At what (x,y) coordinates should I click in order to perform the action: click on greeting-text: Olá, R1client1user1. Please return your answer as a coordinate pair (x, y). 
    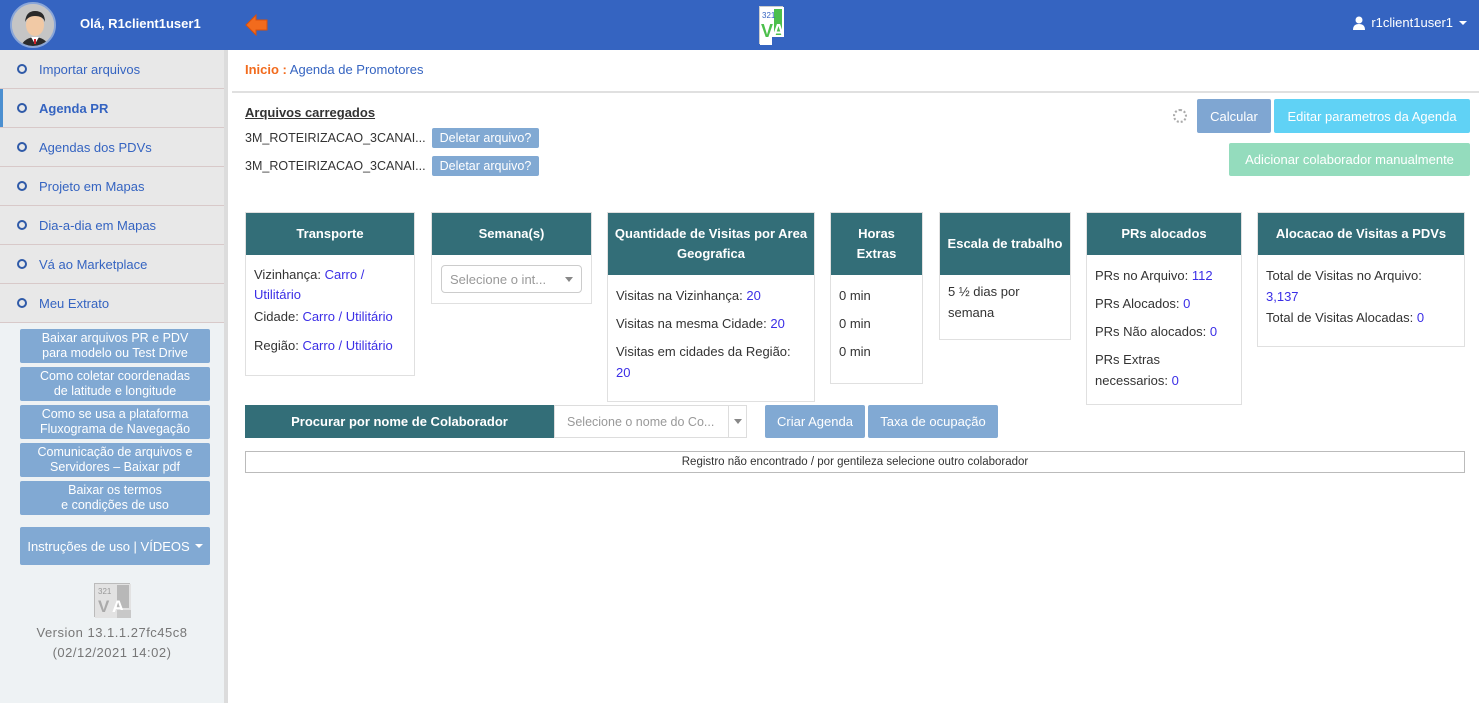
    Looking at the image, I should click on (140, 23).